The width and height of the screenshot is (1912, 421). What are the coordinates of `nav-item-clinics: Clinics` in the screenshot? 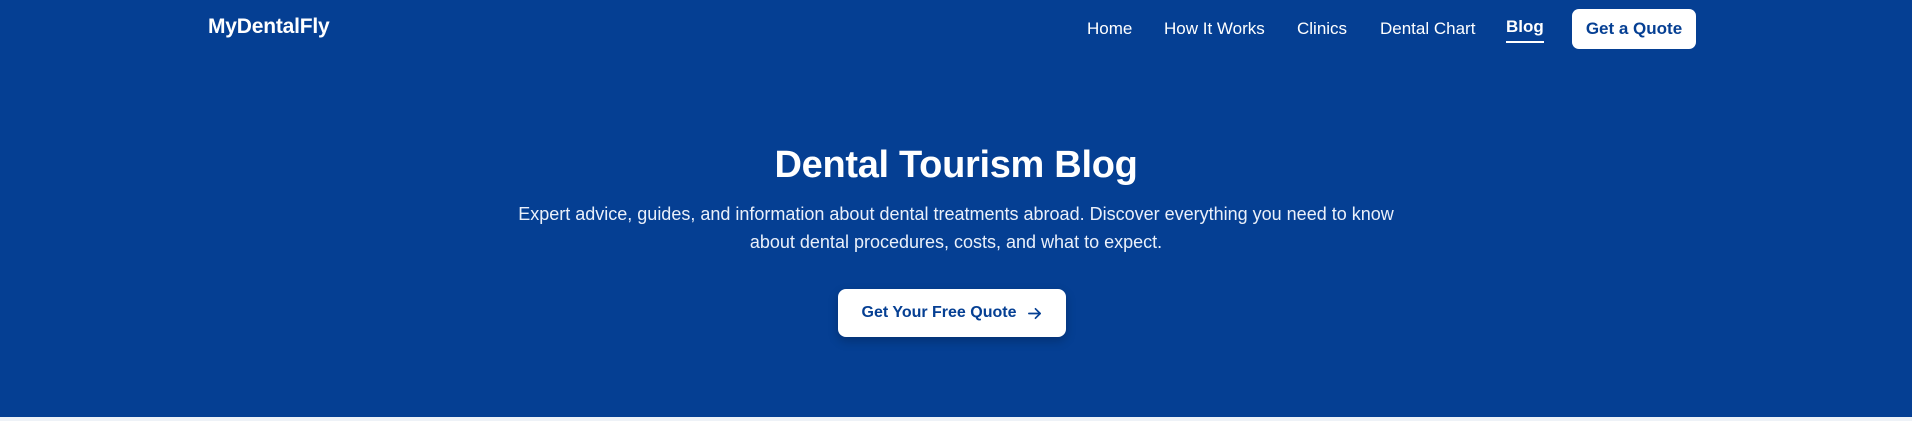 It's located at (1322, 29).